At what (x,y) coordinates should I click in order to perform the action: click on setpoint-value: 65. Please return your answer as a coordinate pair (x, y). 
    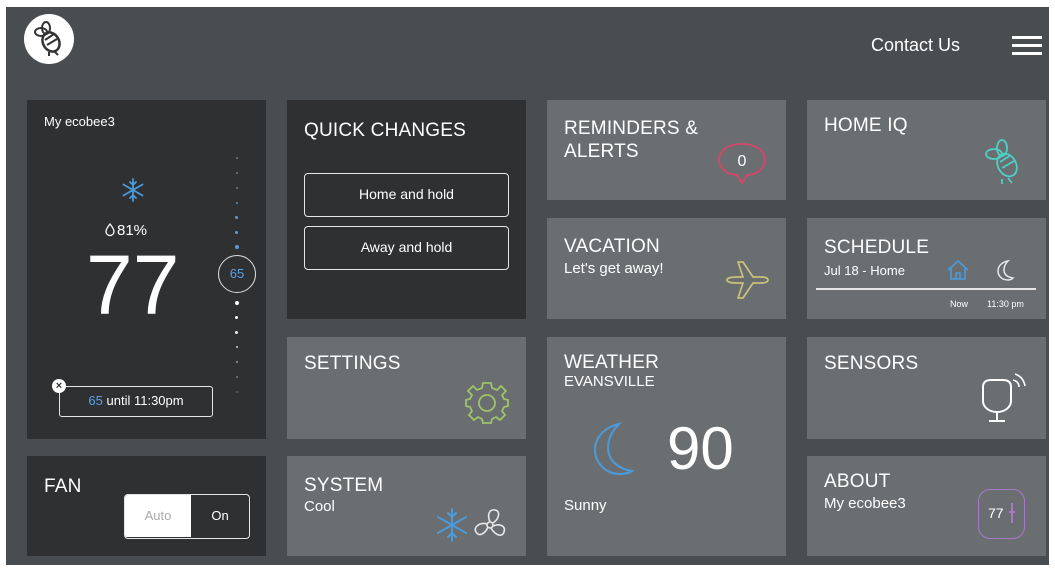
    Looking at the image, I should click on (237, 273).